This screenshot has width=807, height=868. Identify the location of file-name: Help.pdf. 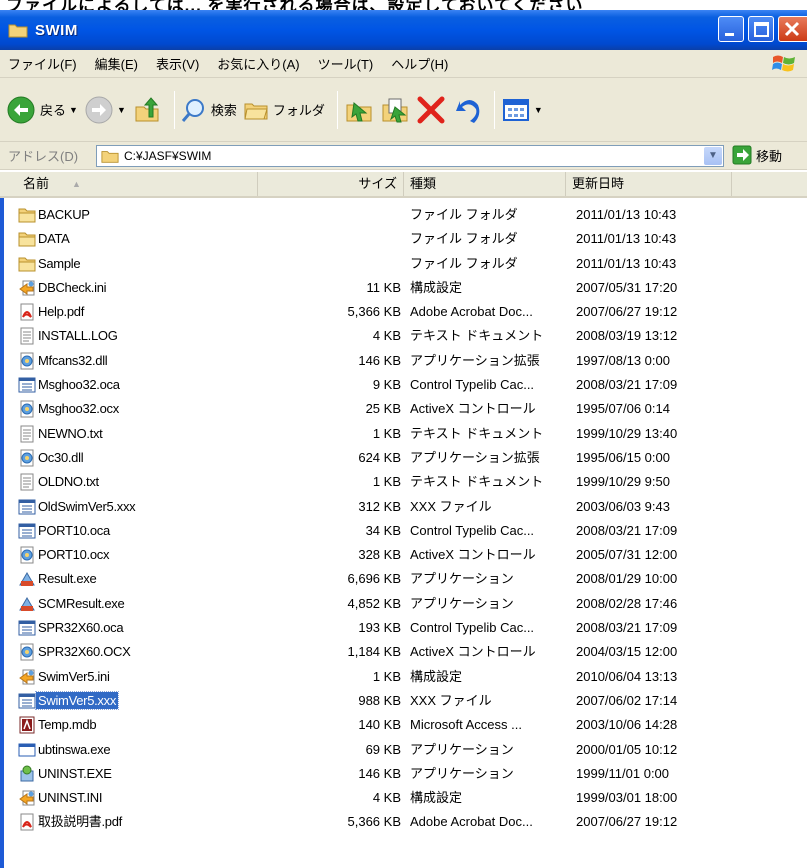
(61, 312).